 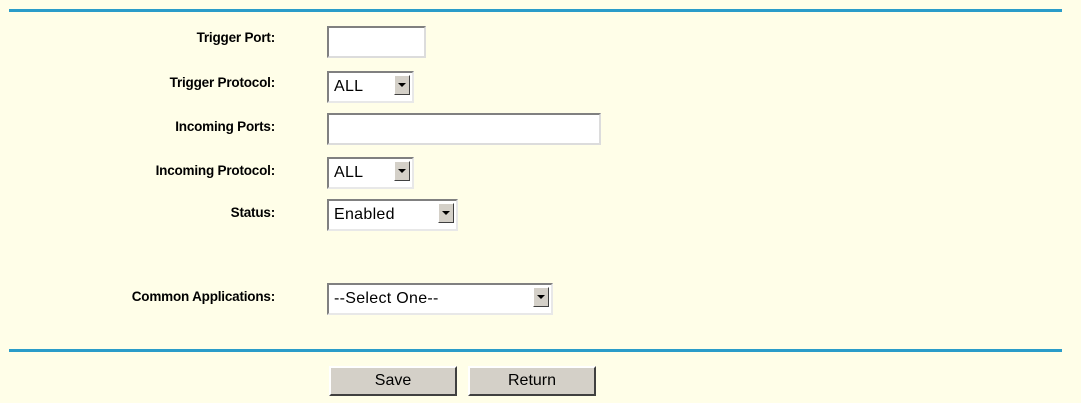 What do you see at coordinates (535, 10) in the screenshot?
I see `top-divider` at bounding box center [535, 10].